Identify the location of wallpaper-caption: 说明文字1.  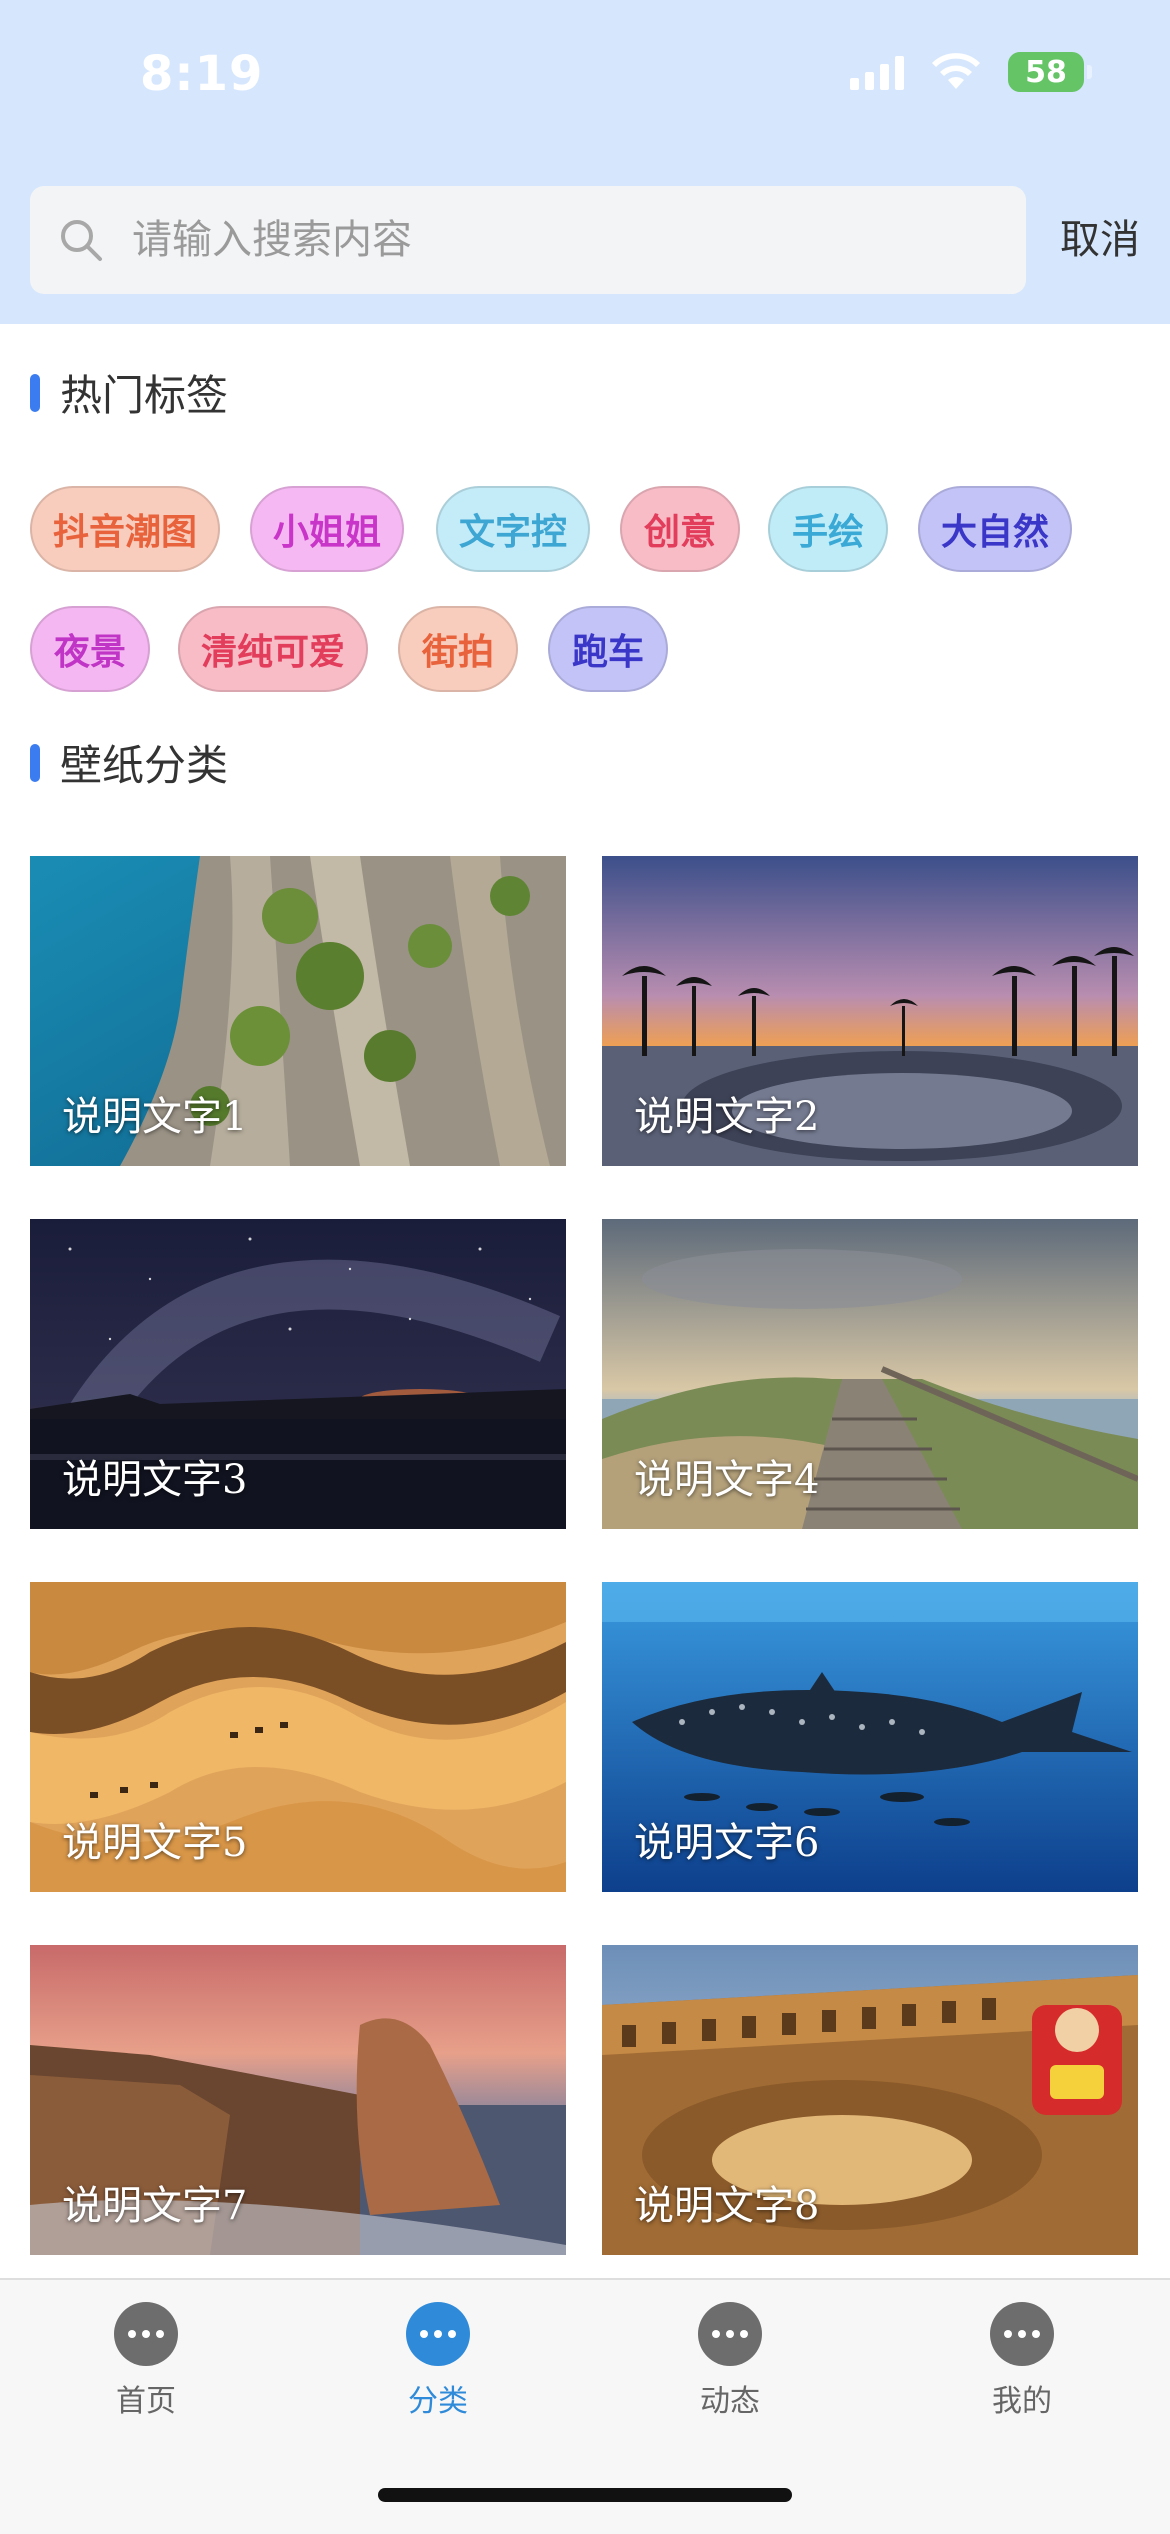
(155, 1117).